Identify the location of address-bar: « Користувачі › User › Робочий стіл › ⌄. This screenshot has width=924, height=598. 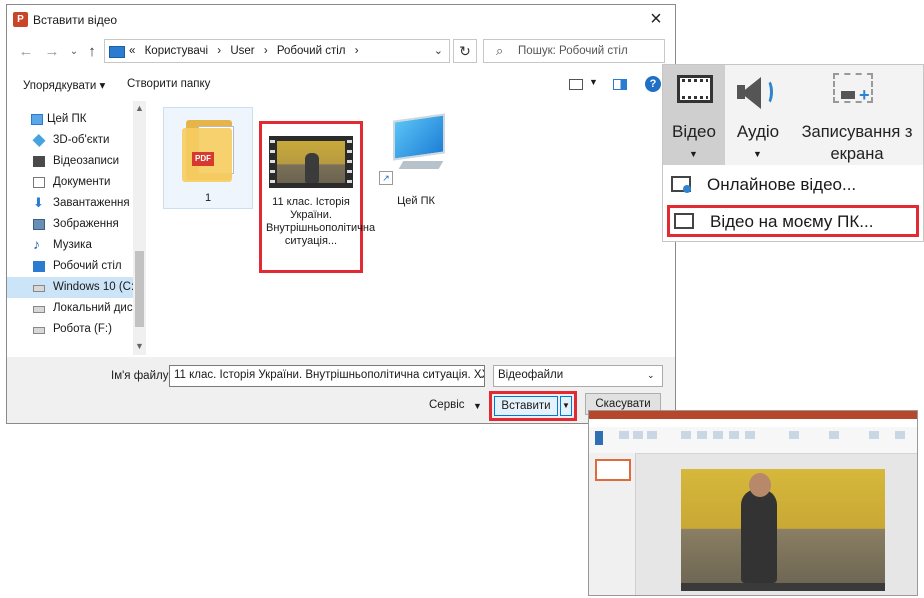
(277, 51).